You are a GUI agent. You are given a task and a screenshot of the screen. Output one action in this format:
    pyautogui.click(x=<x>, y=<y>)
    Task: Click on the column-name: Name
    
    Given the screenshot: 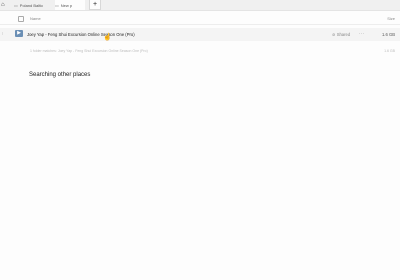 What is the action you would take?
    pyautogui.click(x=35, y=18)
    